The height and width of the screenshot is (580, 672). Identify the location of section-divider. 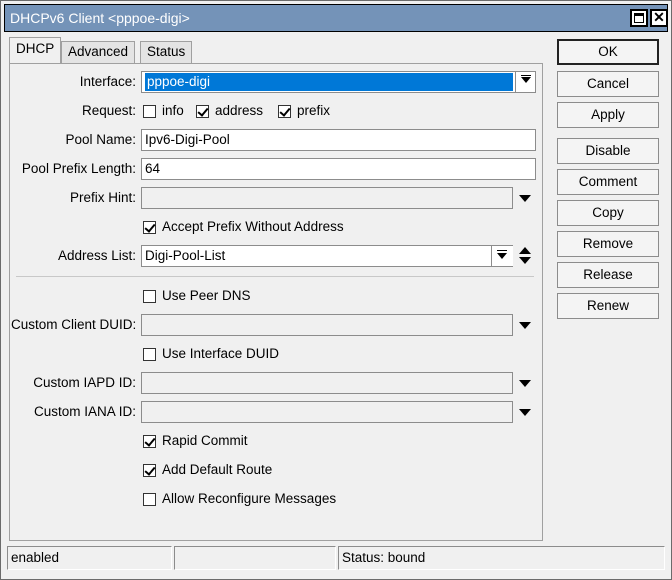
(275, 276).